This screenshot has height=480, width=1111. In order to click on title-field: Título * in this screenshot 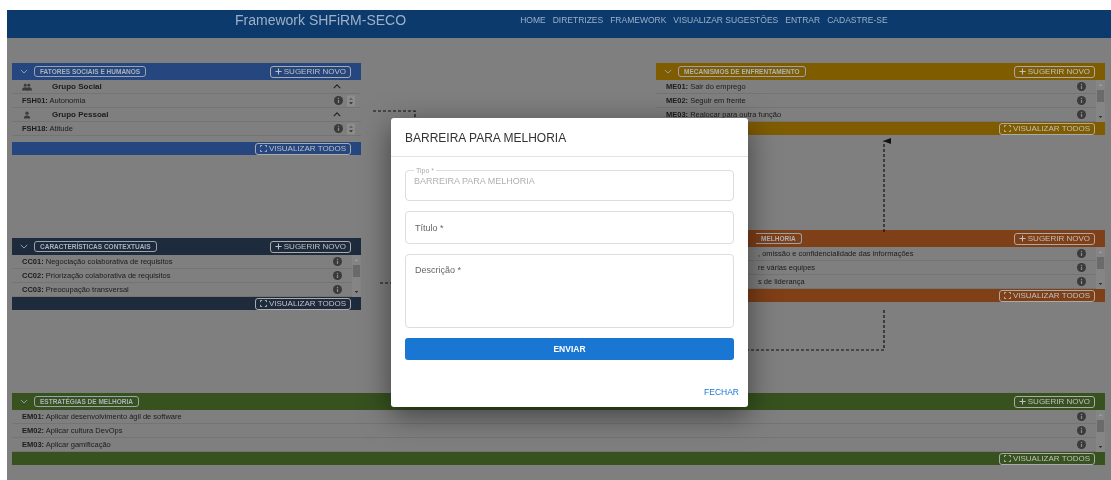, I will do `click(569, 227)`.